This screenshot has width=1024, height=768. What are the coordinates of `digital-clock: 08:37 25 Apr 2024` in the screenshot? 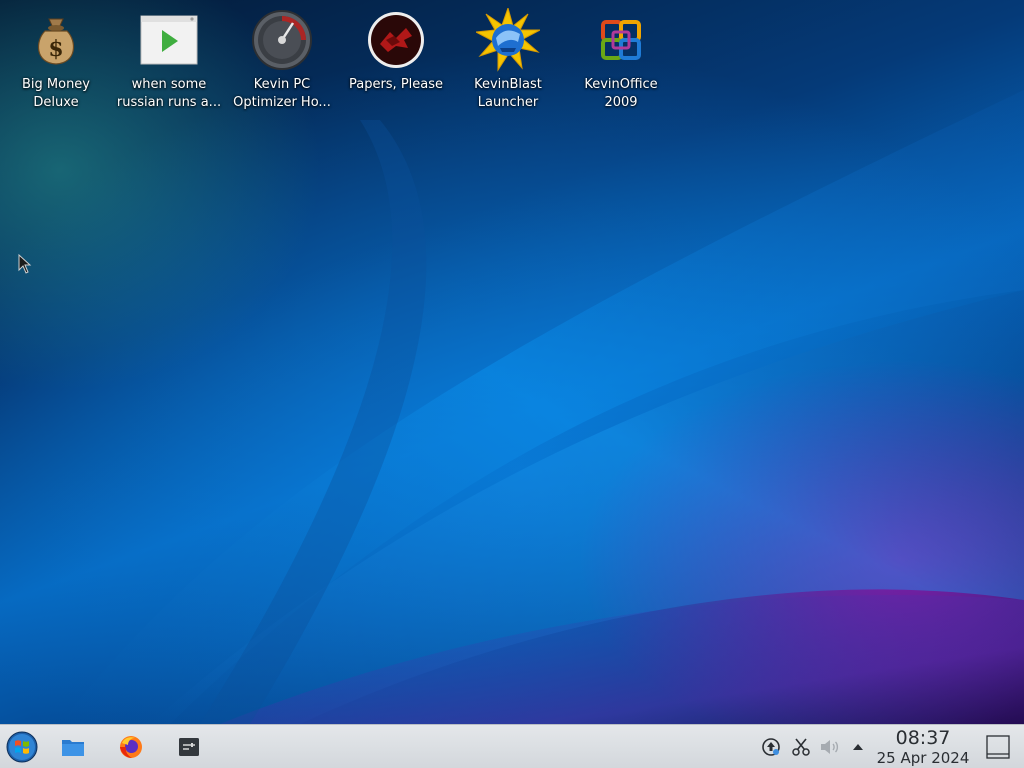 It's located at (923, 747).